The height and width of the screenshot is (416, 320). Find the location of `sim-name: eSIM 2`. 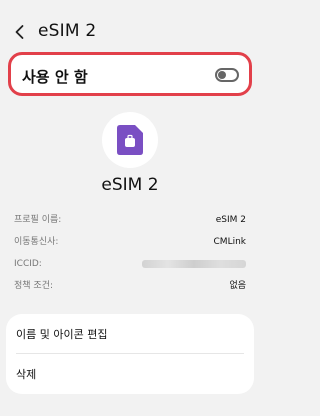

sim-name: eSIM 2 is located at coordinates (130, 185).